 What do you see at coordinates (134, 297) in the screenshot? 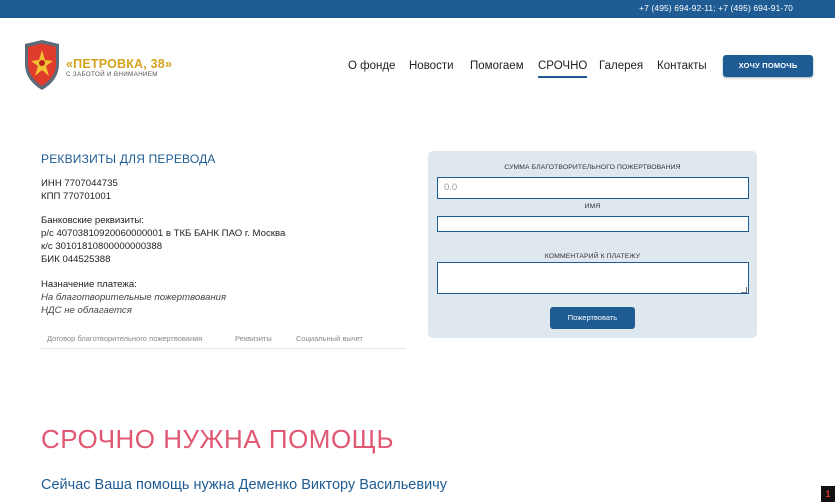
I see `payment-purpose: На благотворительные пожертвования` at bounding box center [134, 297].